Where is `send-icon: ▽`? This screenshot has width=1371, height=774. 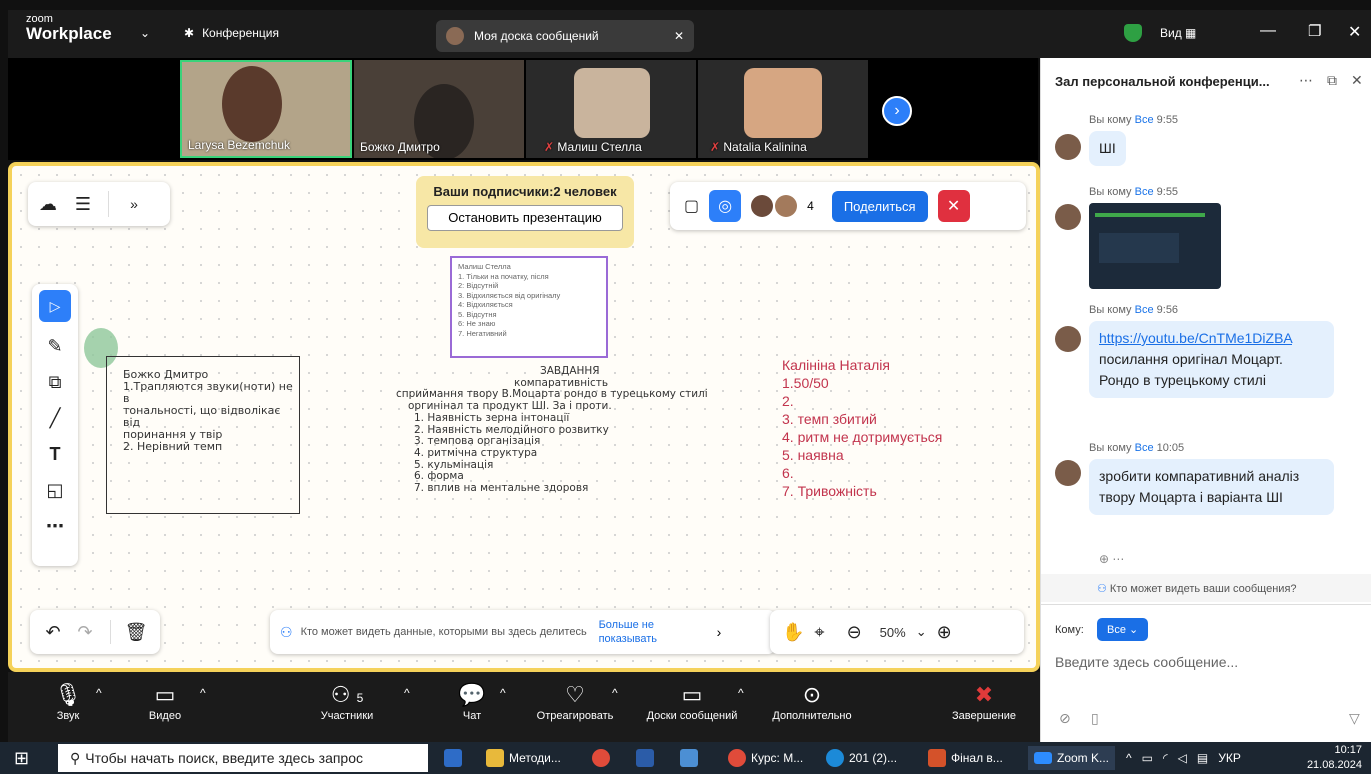 send-icon: ▽ is located at coordinates (1354, 718).